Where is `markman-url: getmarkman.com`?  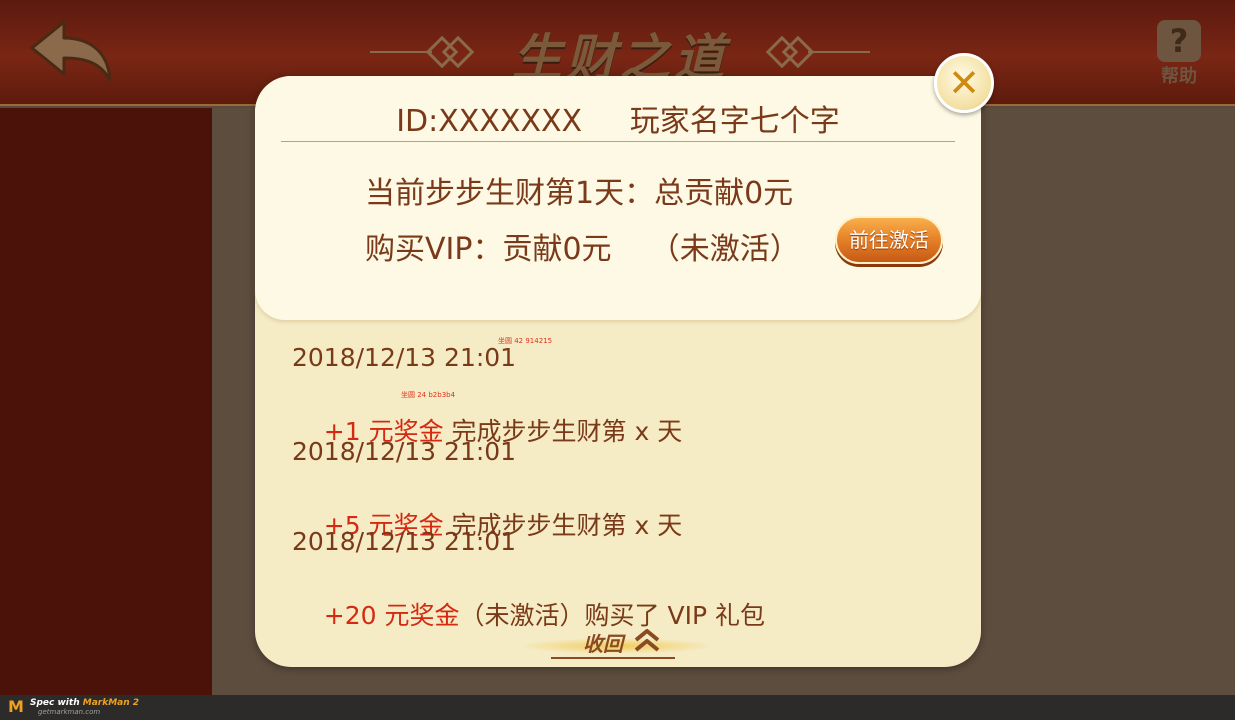 markman-url: getmarkman.com is located at coordinates (69, 712).